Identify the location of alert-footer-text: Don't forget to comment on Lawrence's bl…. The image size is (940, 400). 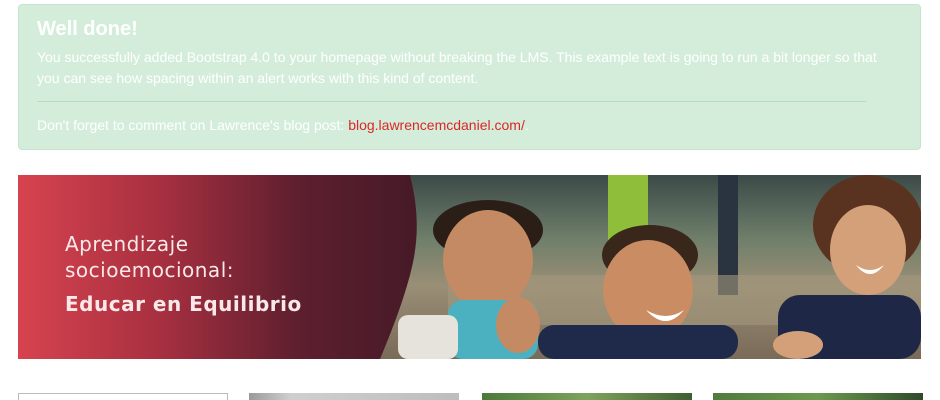
(193, 125).